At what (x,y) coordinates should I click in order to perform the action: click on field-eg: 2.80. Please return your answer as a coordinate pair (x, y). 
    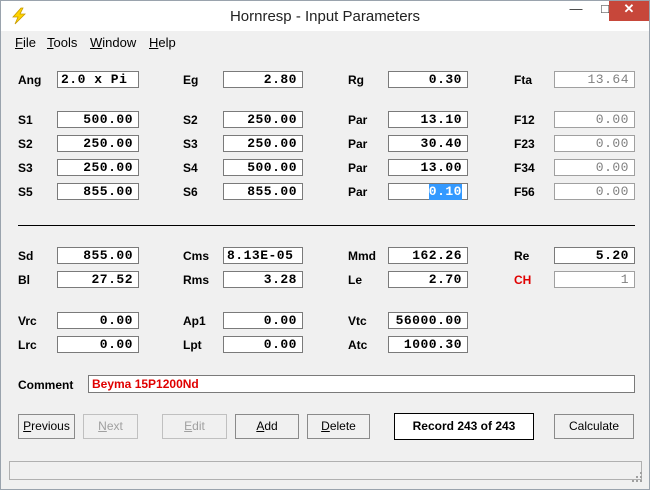
    Looking at the image, I should click on (263, 79).